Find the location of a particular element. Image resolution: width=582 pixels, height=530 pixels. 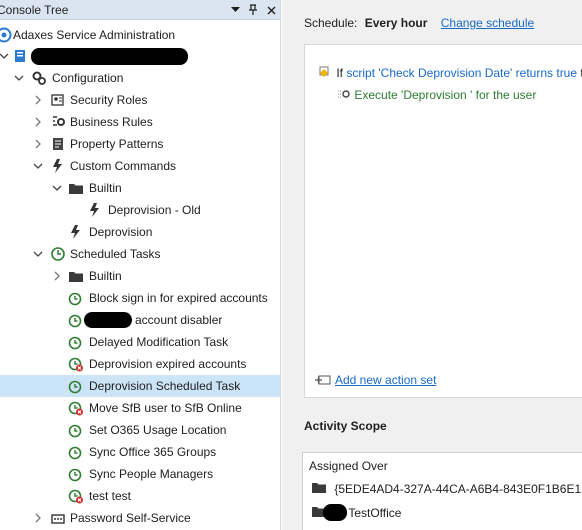

task-set-o365-usage: Set O365 Usage Location is located at coordinates (140, 430).